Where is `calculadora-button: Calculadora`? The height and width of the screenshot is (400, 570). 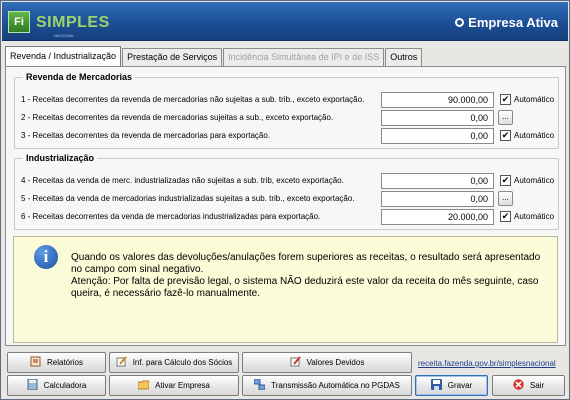 calculadora-button: Calculadora is located at coordinates (56, 385).